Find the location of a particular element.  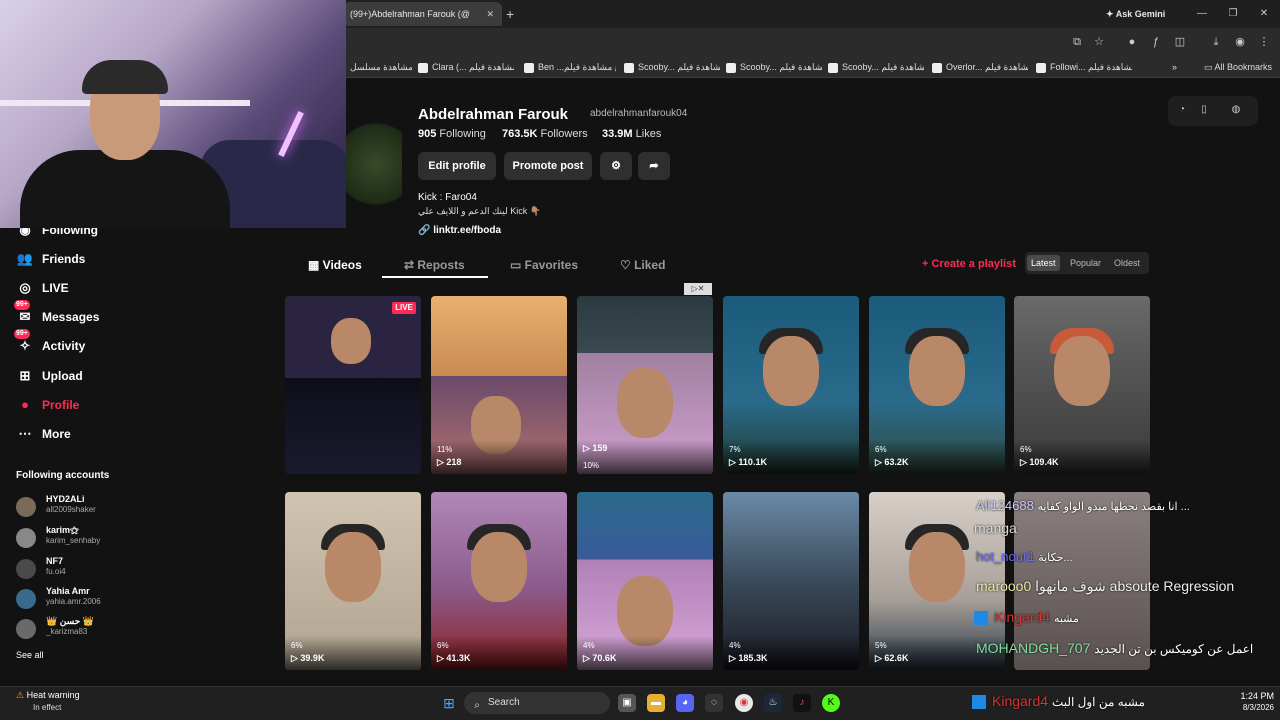

ad-close-icon: ▷✕ is located at coordinates (698, 289).